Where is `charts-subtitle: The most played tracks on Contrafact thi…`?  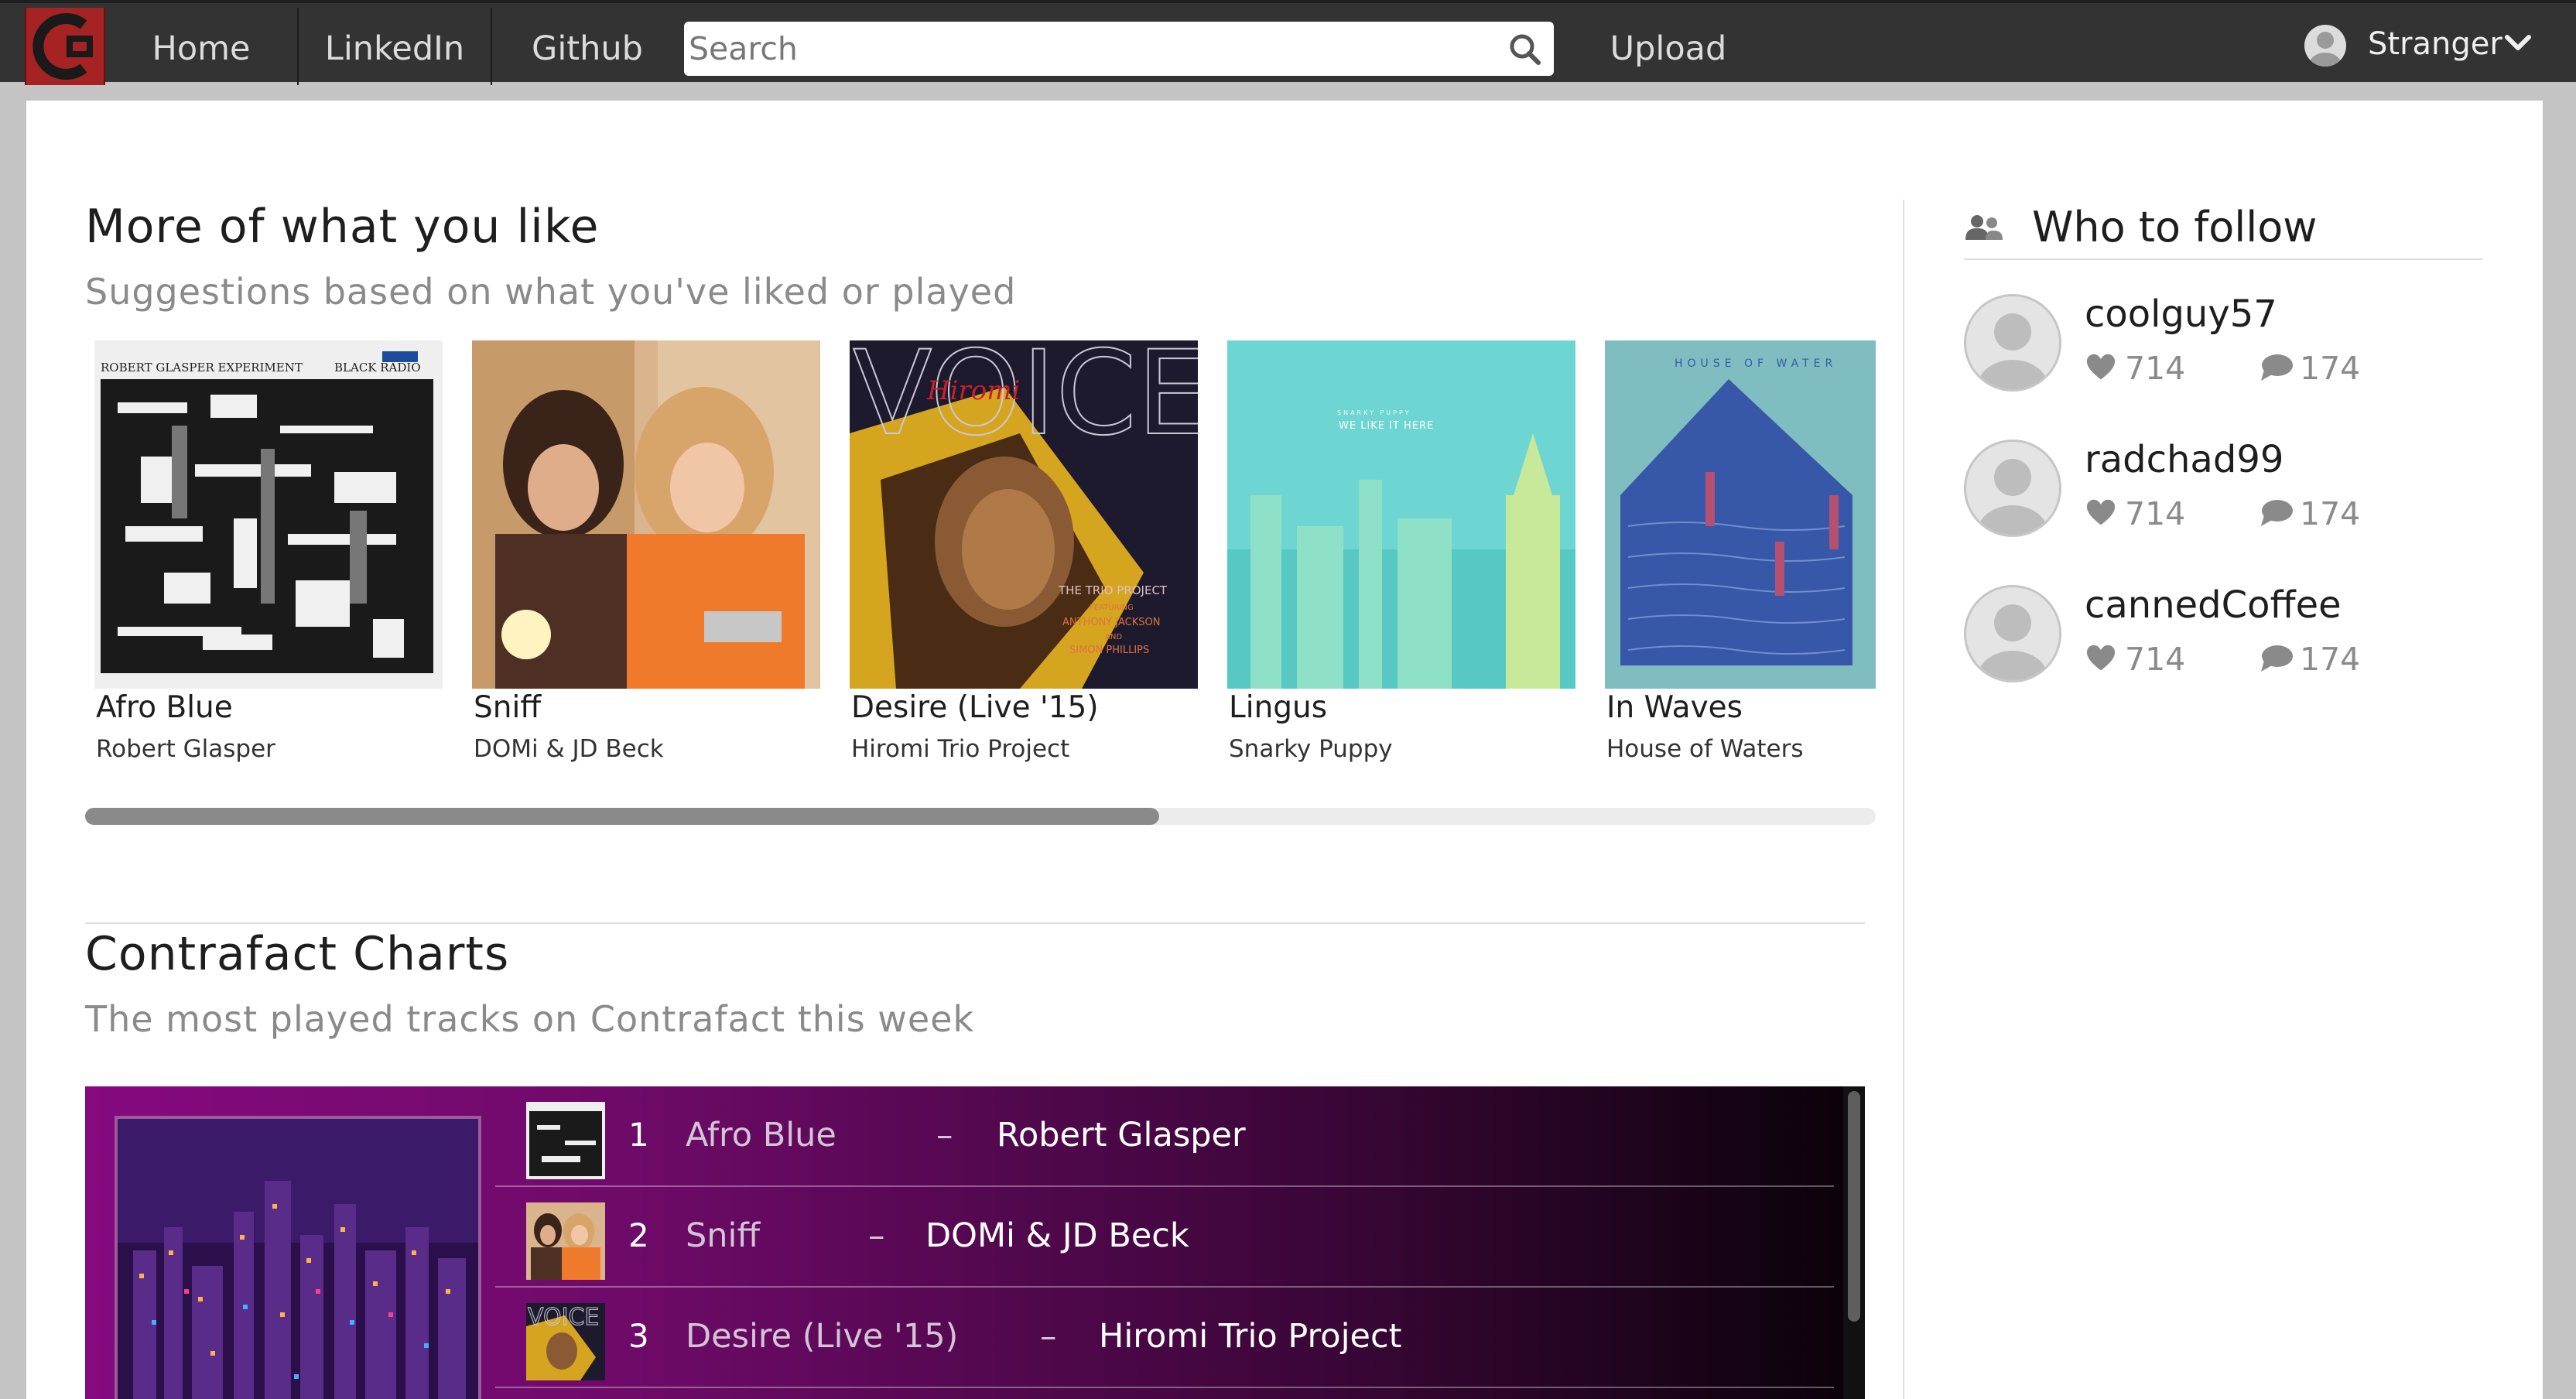 charts-subtitle: The most played tracks on Contrafact thi… is located at coordinates (530, 1019).